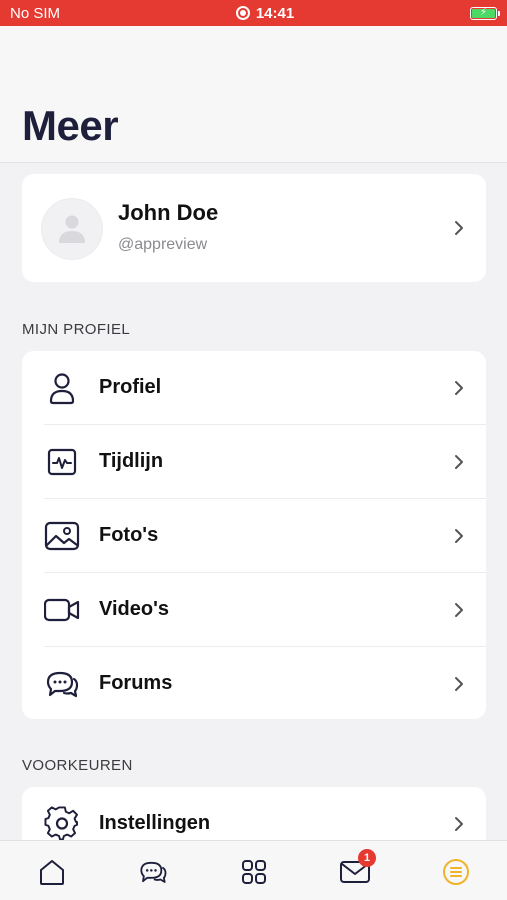 Image resolution: width=507 pixels, height=900 pixels. Describe the element at coordinates (134, 609) in the screenshot. I see `menu-item-label: Video's` at that location.